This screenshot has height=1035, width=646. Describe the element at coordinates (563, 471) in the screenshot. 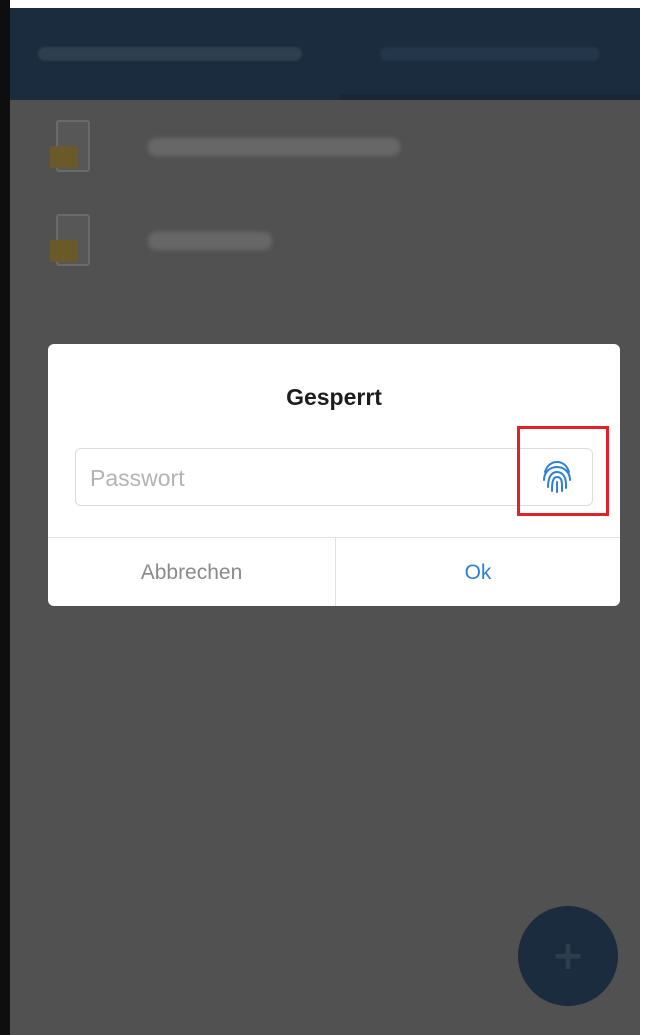

I see `highlight-annotation` at that location.